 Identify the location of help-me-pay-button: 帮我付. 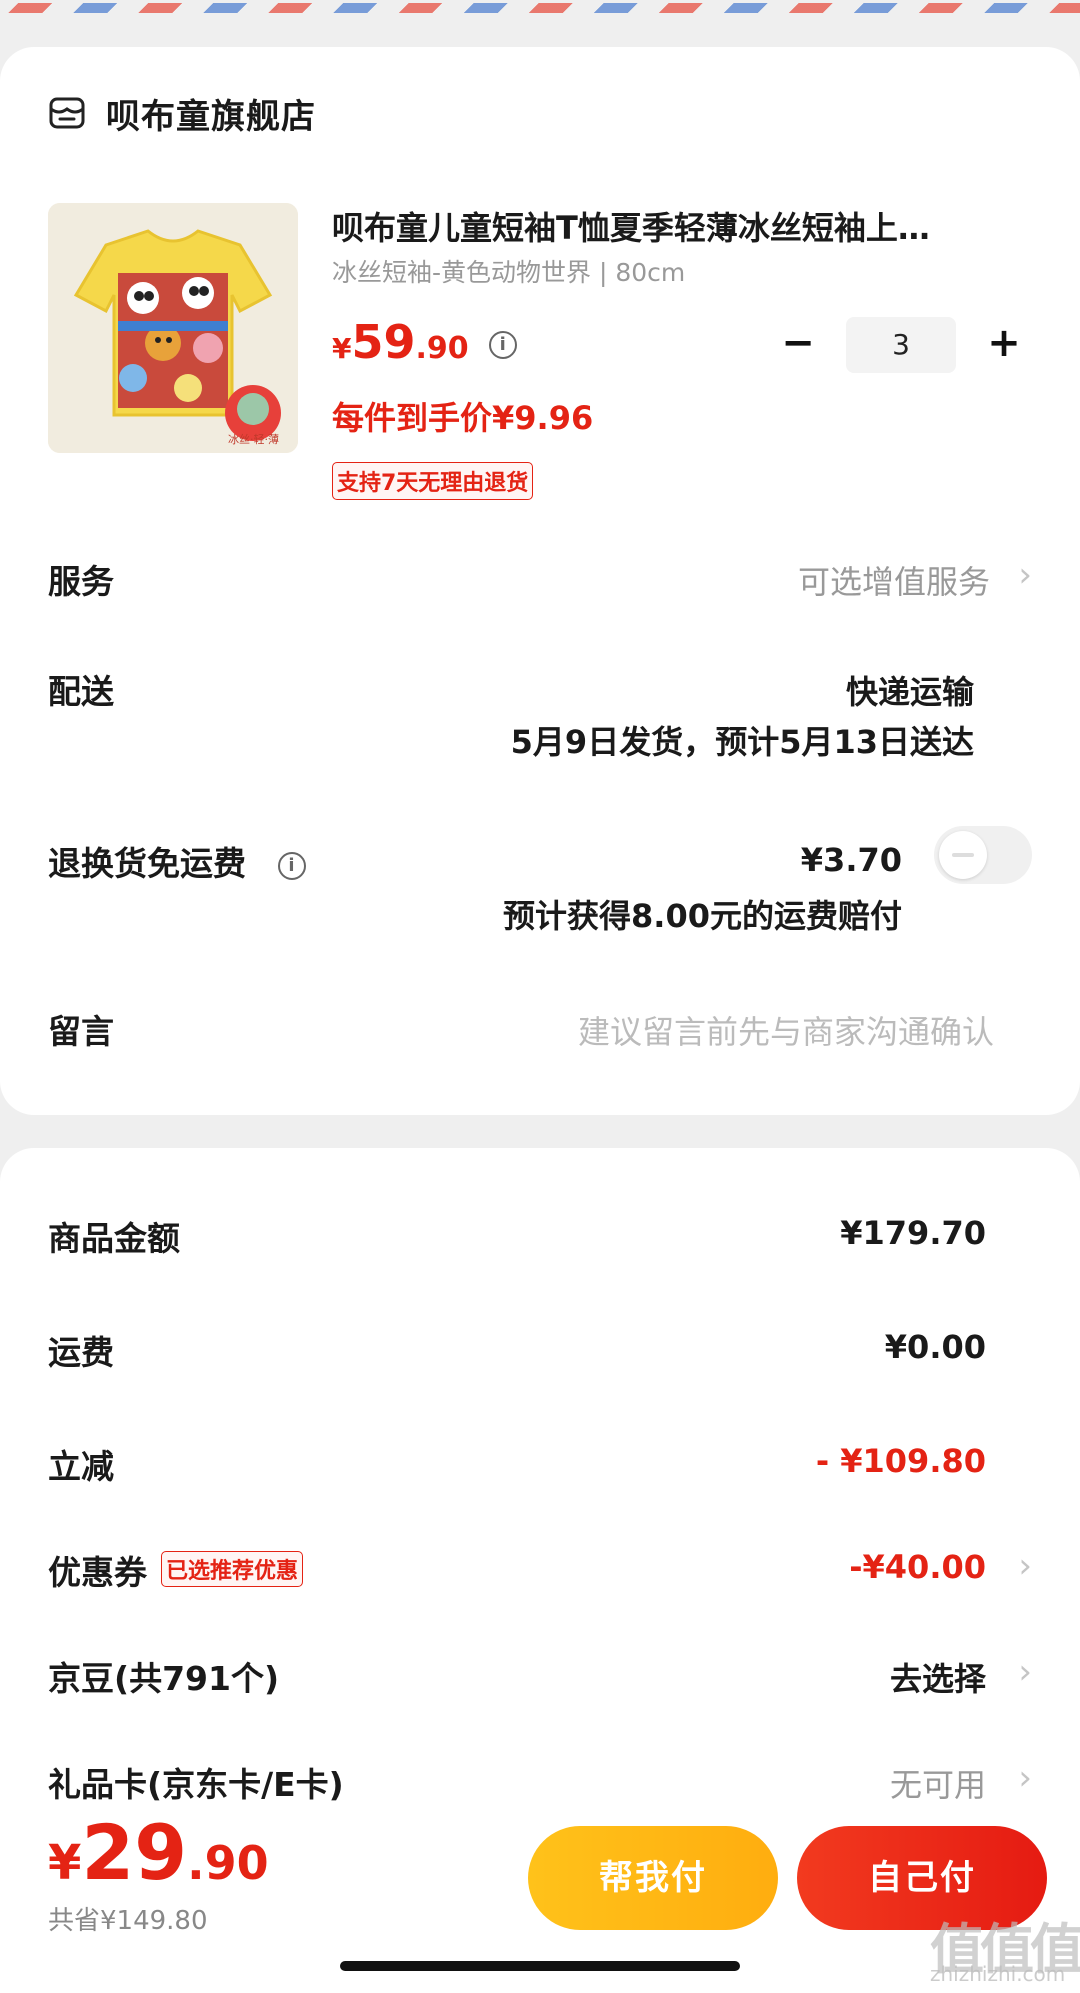
(653, 1878).